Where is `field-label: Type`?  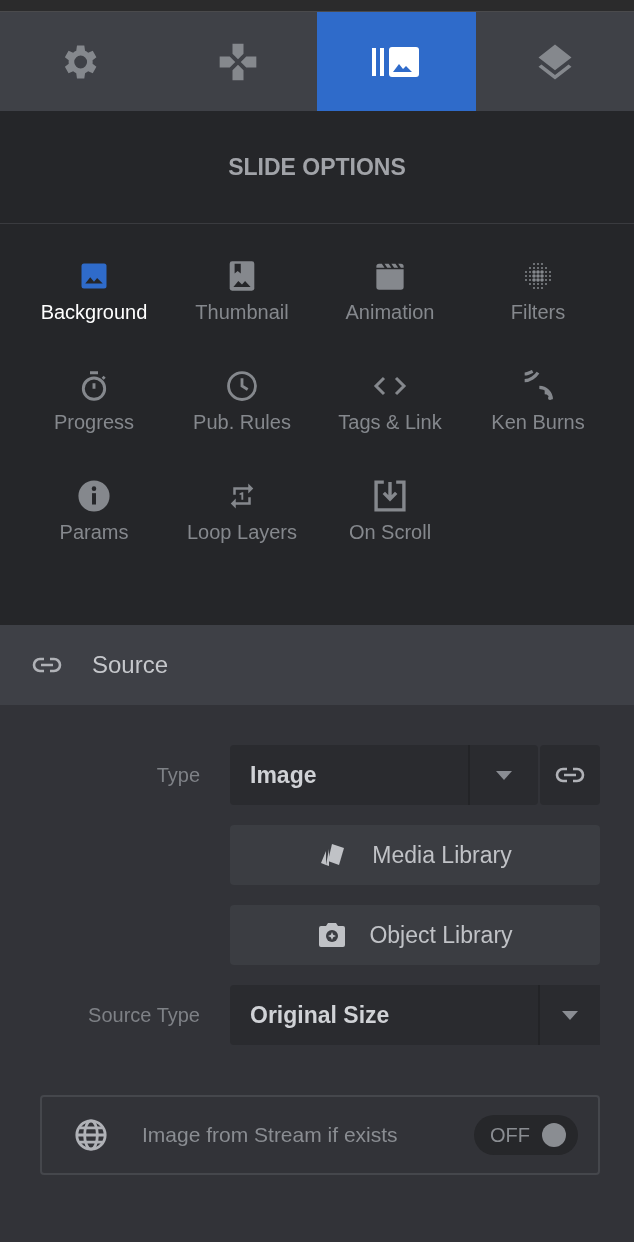 field-label: Type is located at coordinates (177, 775).